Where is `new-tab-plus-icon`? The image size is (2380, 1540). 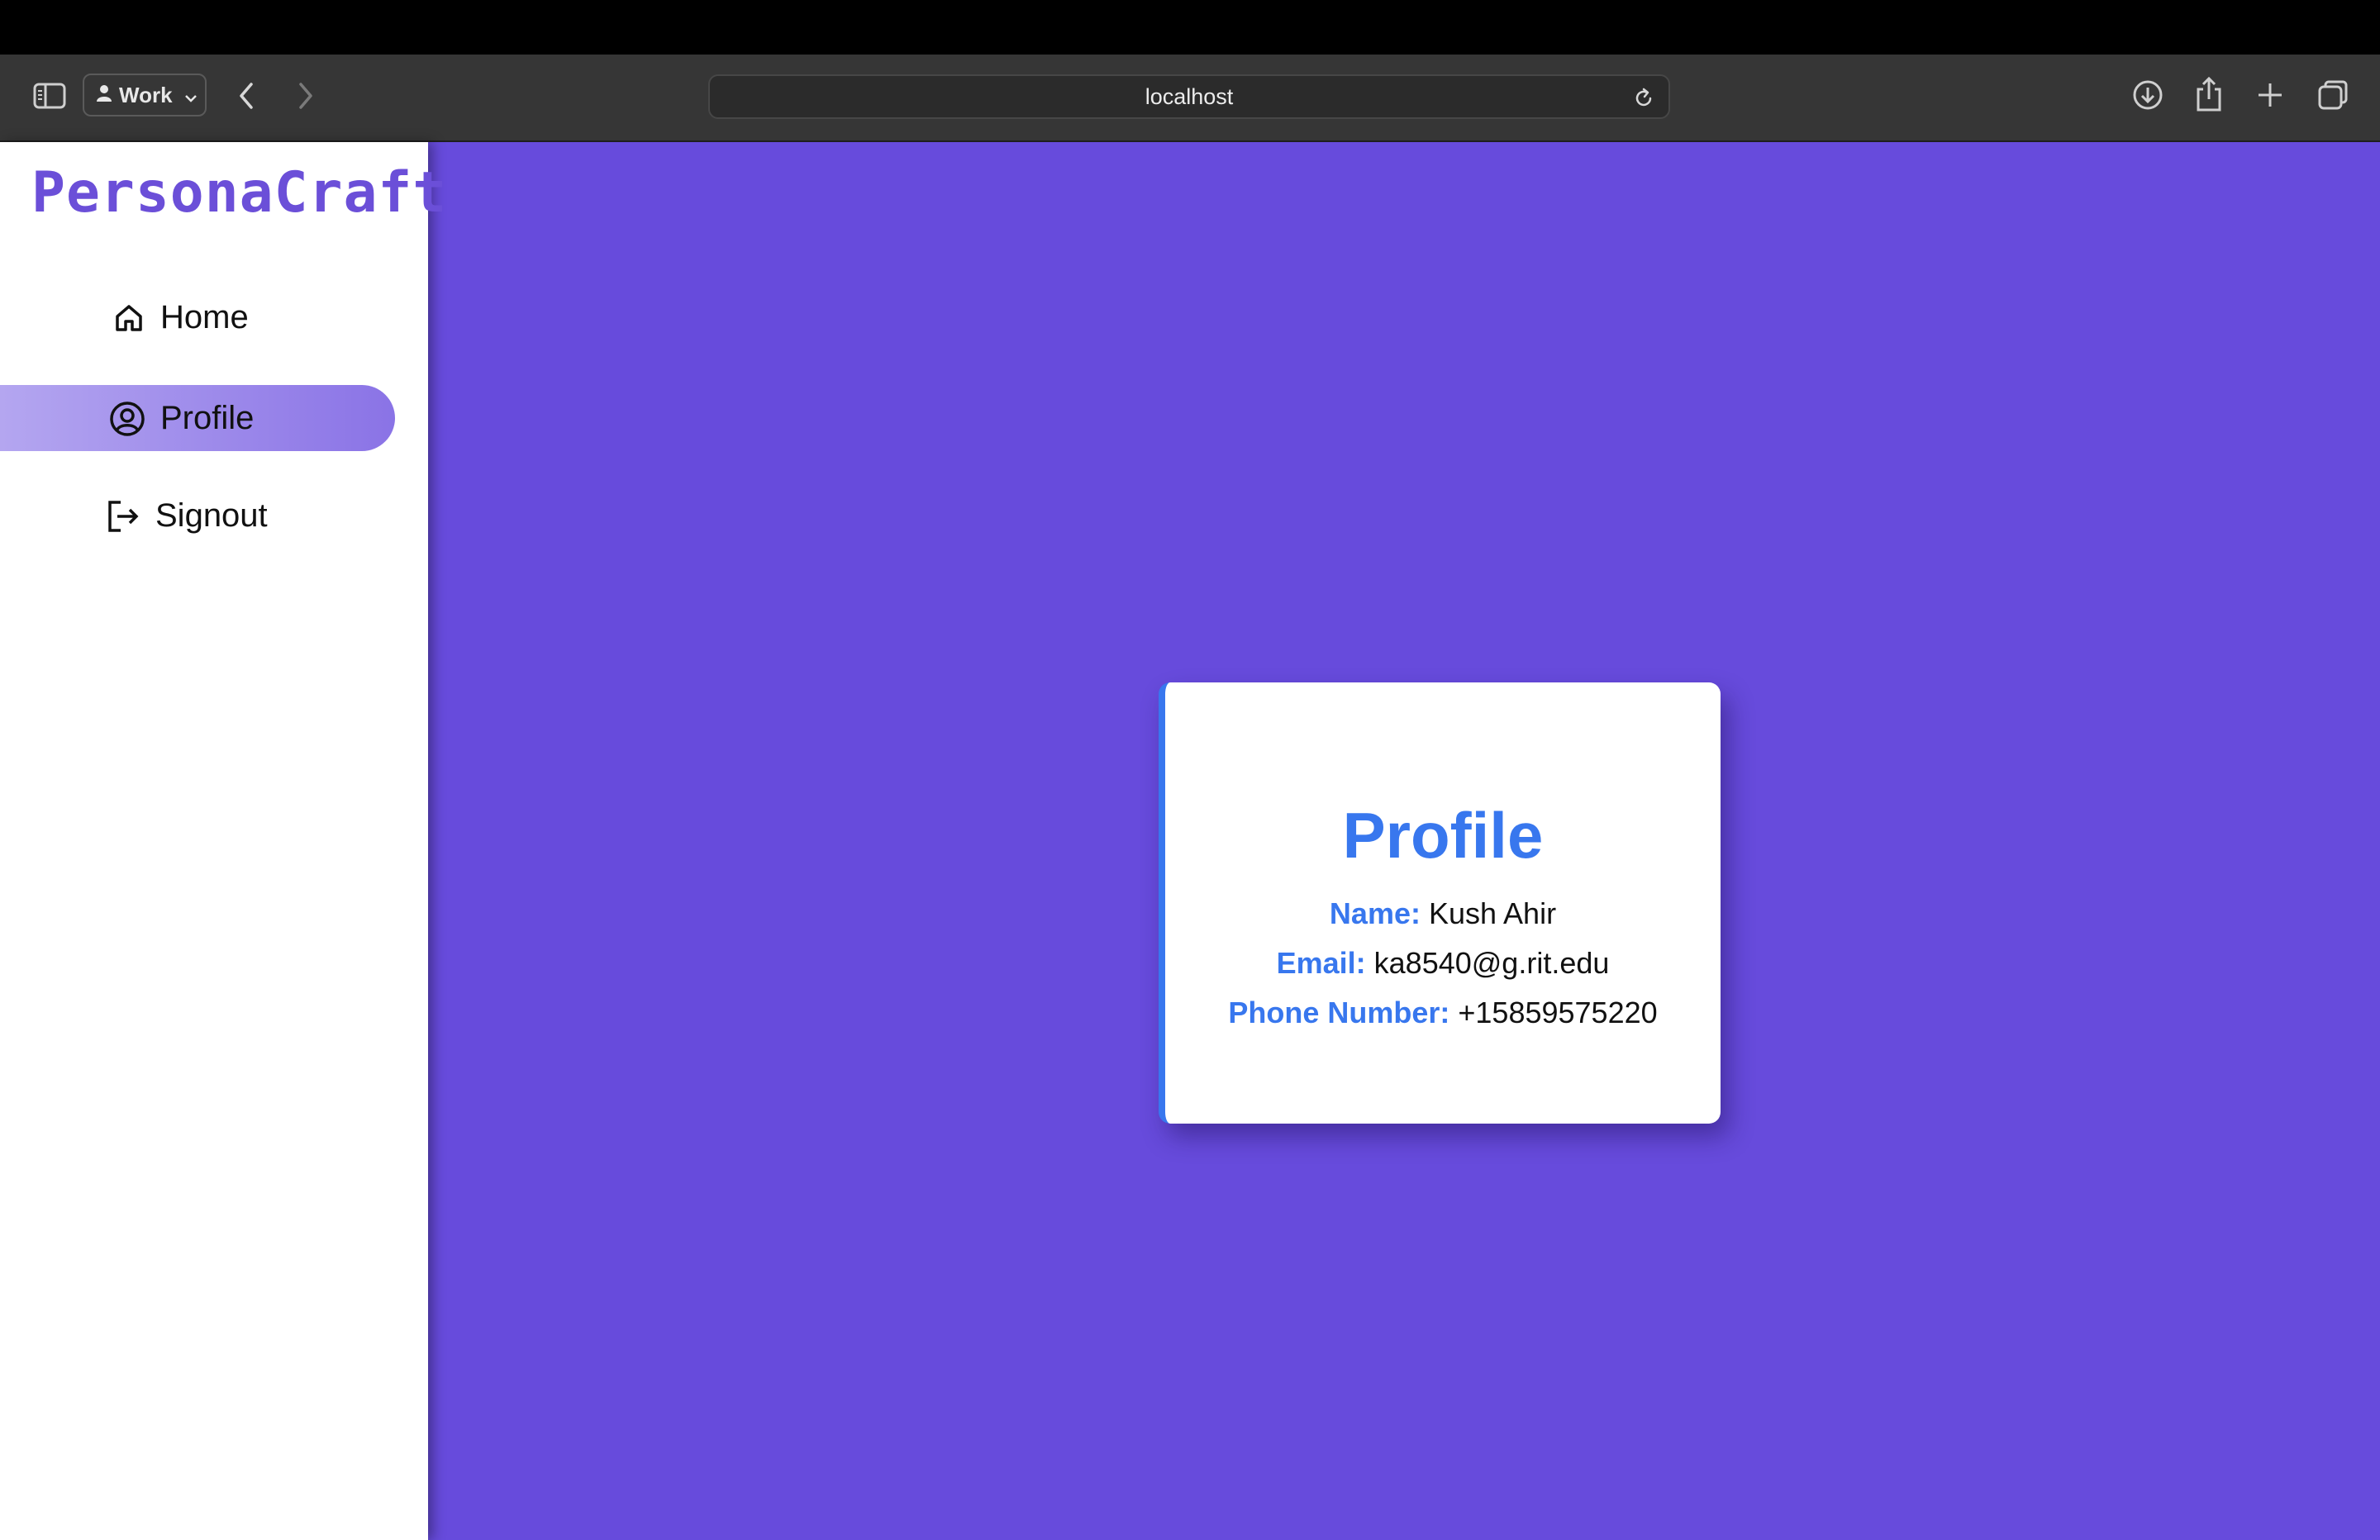
new-tab-plus-icon is located at coordinates (2270, 95).